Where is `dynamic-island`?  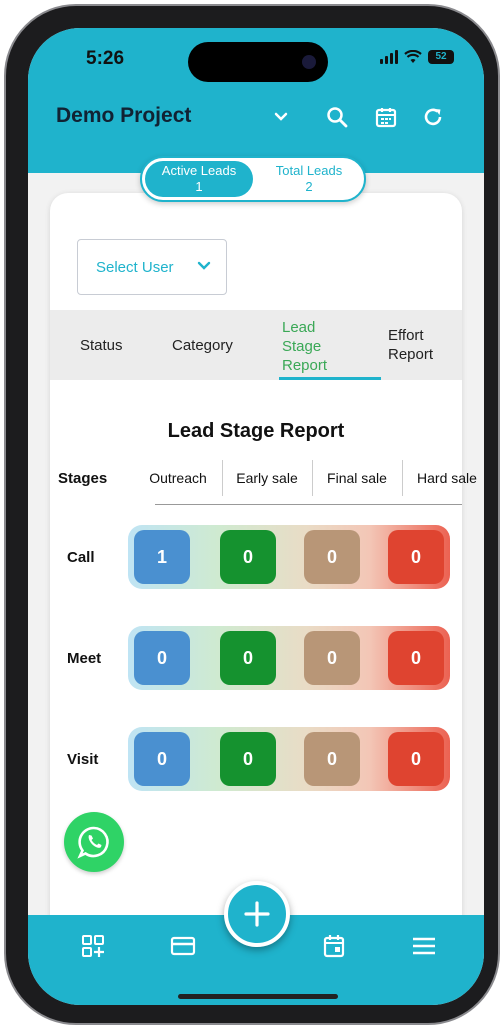 dynamic-island is located at coordinates (258, 62).